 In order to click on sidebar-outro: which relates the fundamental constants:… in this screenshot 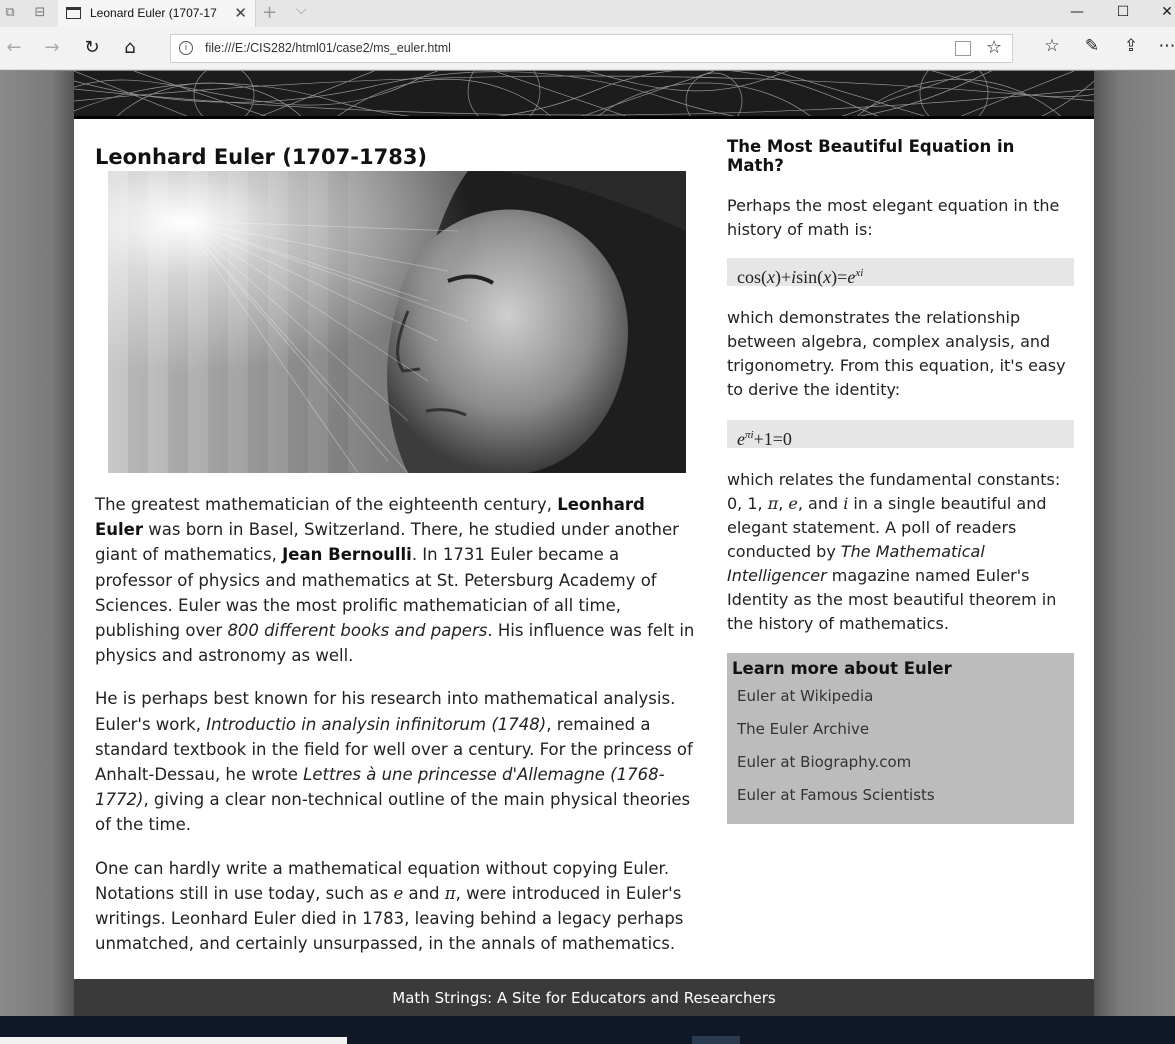, I will do `click(900, 552)`.